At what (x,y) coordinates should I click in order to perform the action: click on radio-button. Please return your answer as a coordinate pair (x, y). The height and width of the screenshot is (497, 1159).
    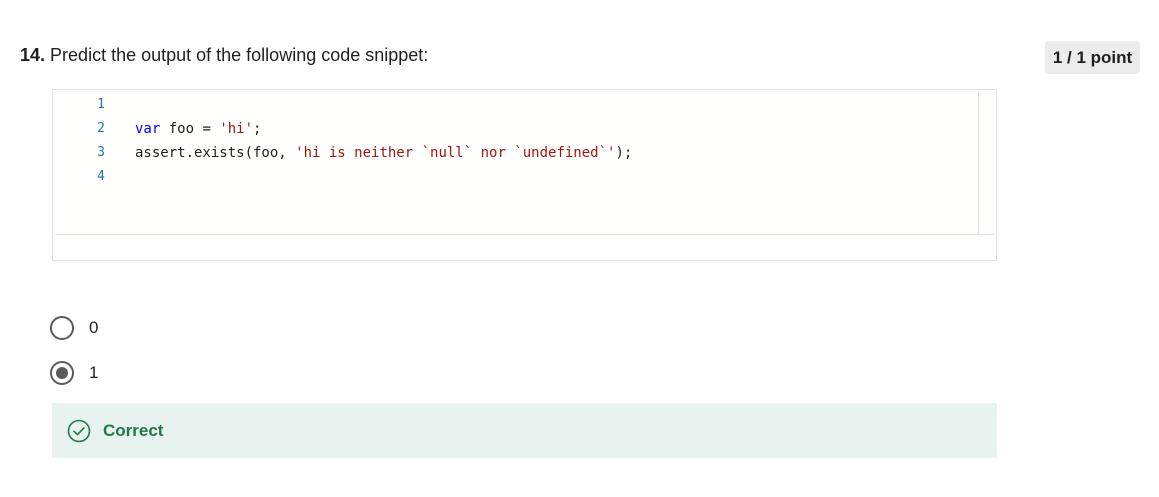
    Looking at the image, I should click on (62, 328).